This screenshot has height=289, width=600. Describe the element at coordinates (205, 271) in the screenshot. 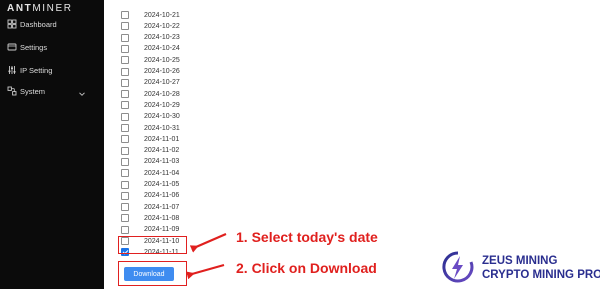

I see `arrow-to-download` at that location.